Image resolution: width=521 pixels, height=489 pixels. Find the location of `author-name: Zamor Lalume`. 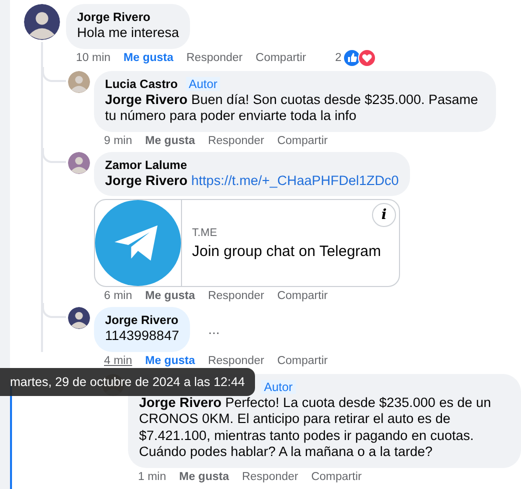

author-name: Zamor Lalume is located at coordinates (146, 165).